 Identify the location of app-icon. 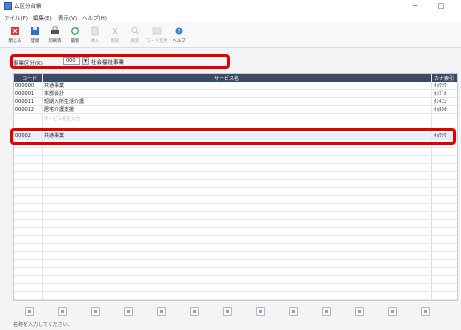
(8, 6).